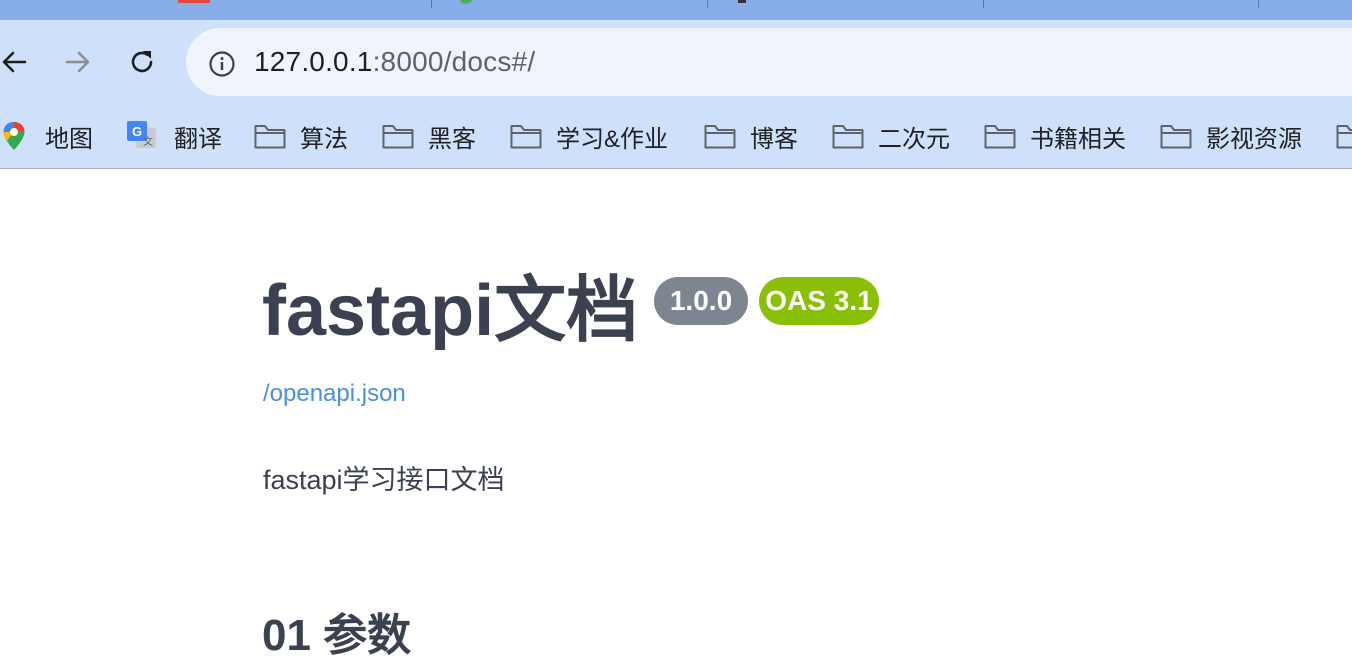  I want to click on arrow-left-icon, so click(14, 62).